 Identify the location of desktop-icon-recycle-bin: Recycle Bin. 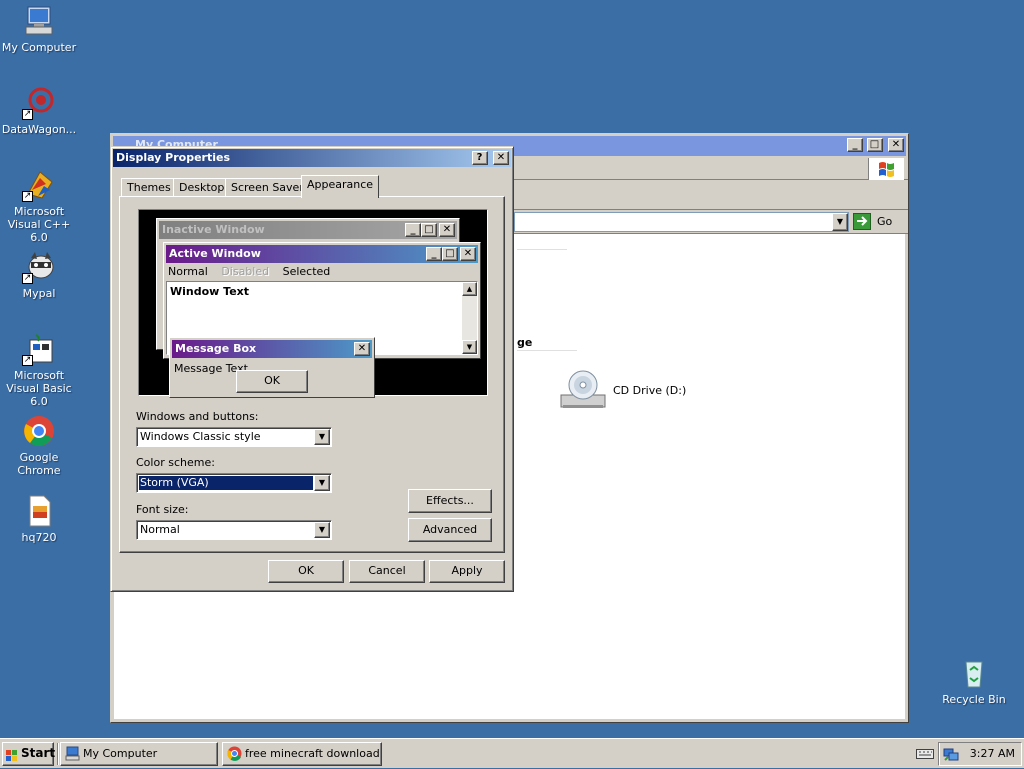
(974, 681).